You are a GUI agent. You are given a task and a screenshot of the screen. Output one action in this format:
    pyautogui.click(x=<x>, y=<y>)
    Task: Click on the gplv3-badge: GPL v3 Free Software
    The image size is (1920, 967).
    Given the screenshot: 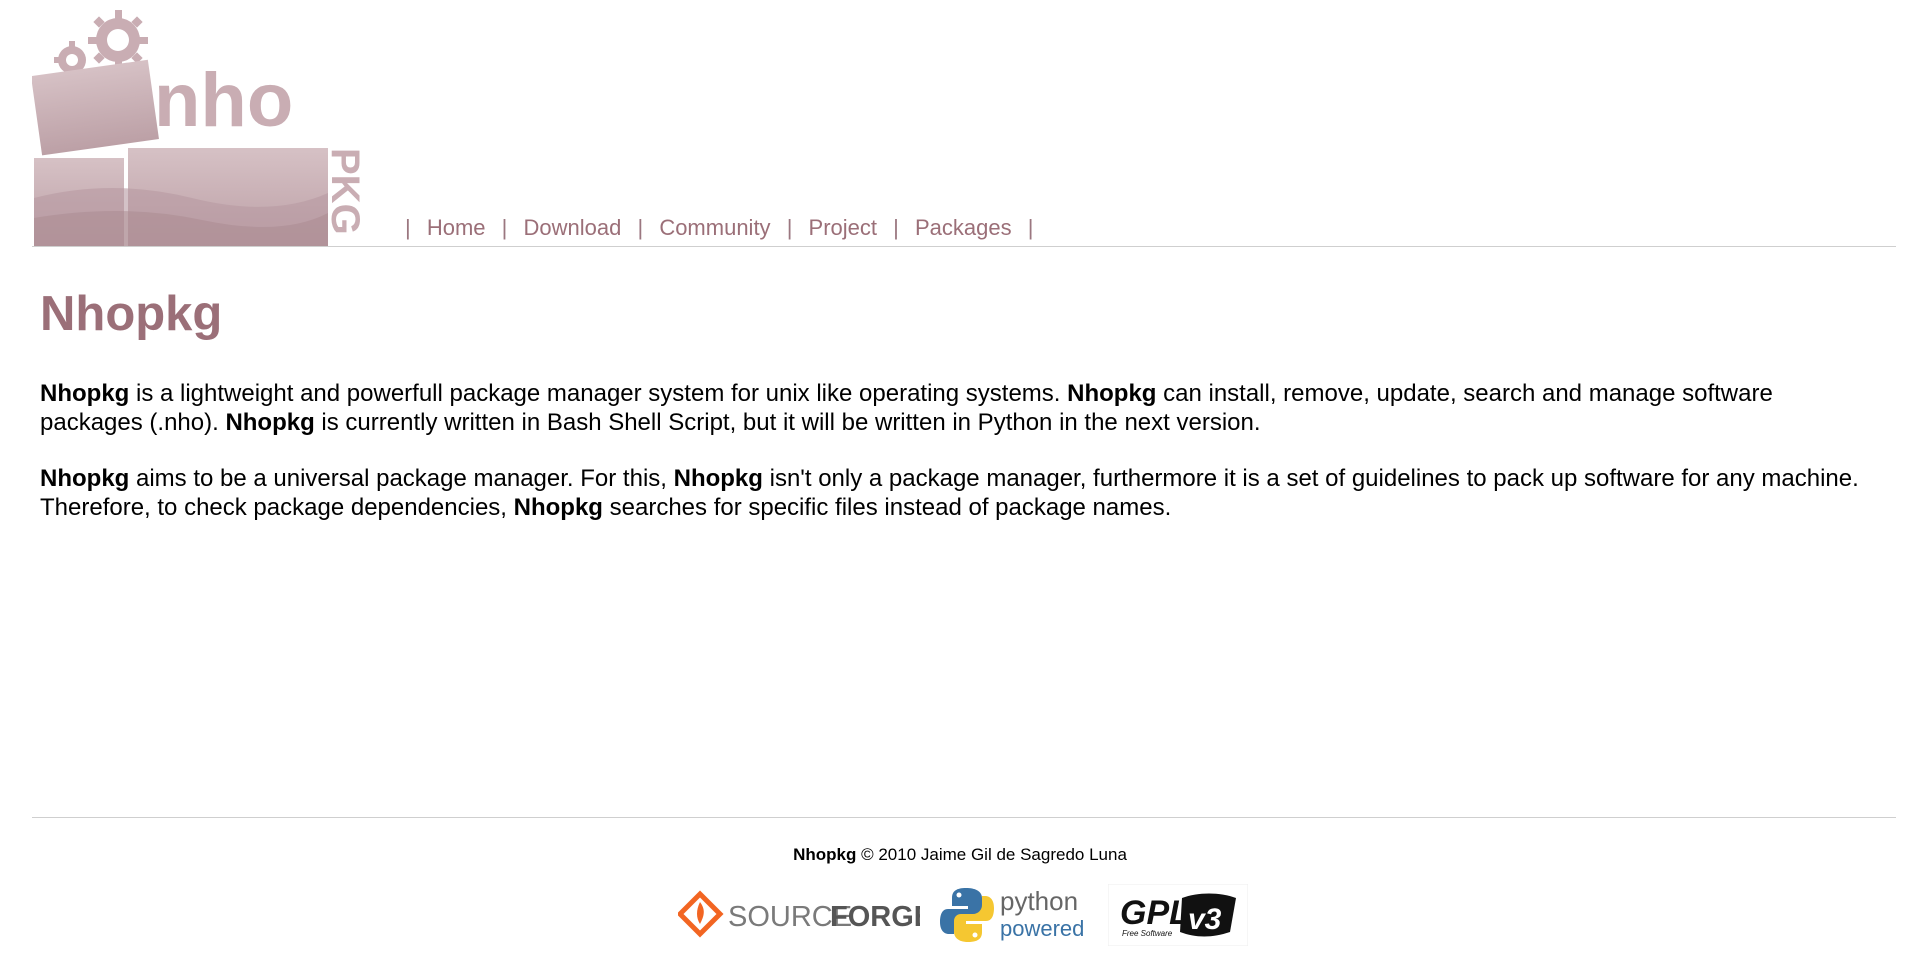 What is the action you would take?
    pyautogui.click(x=1178, y=915)
    